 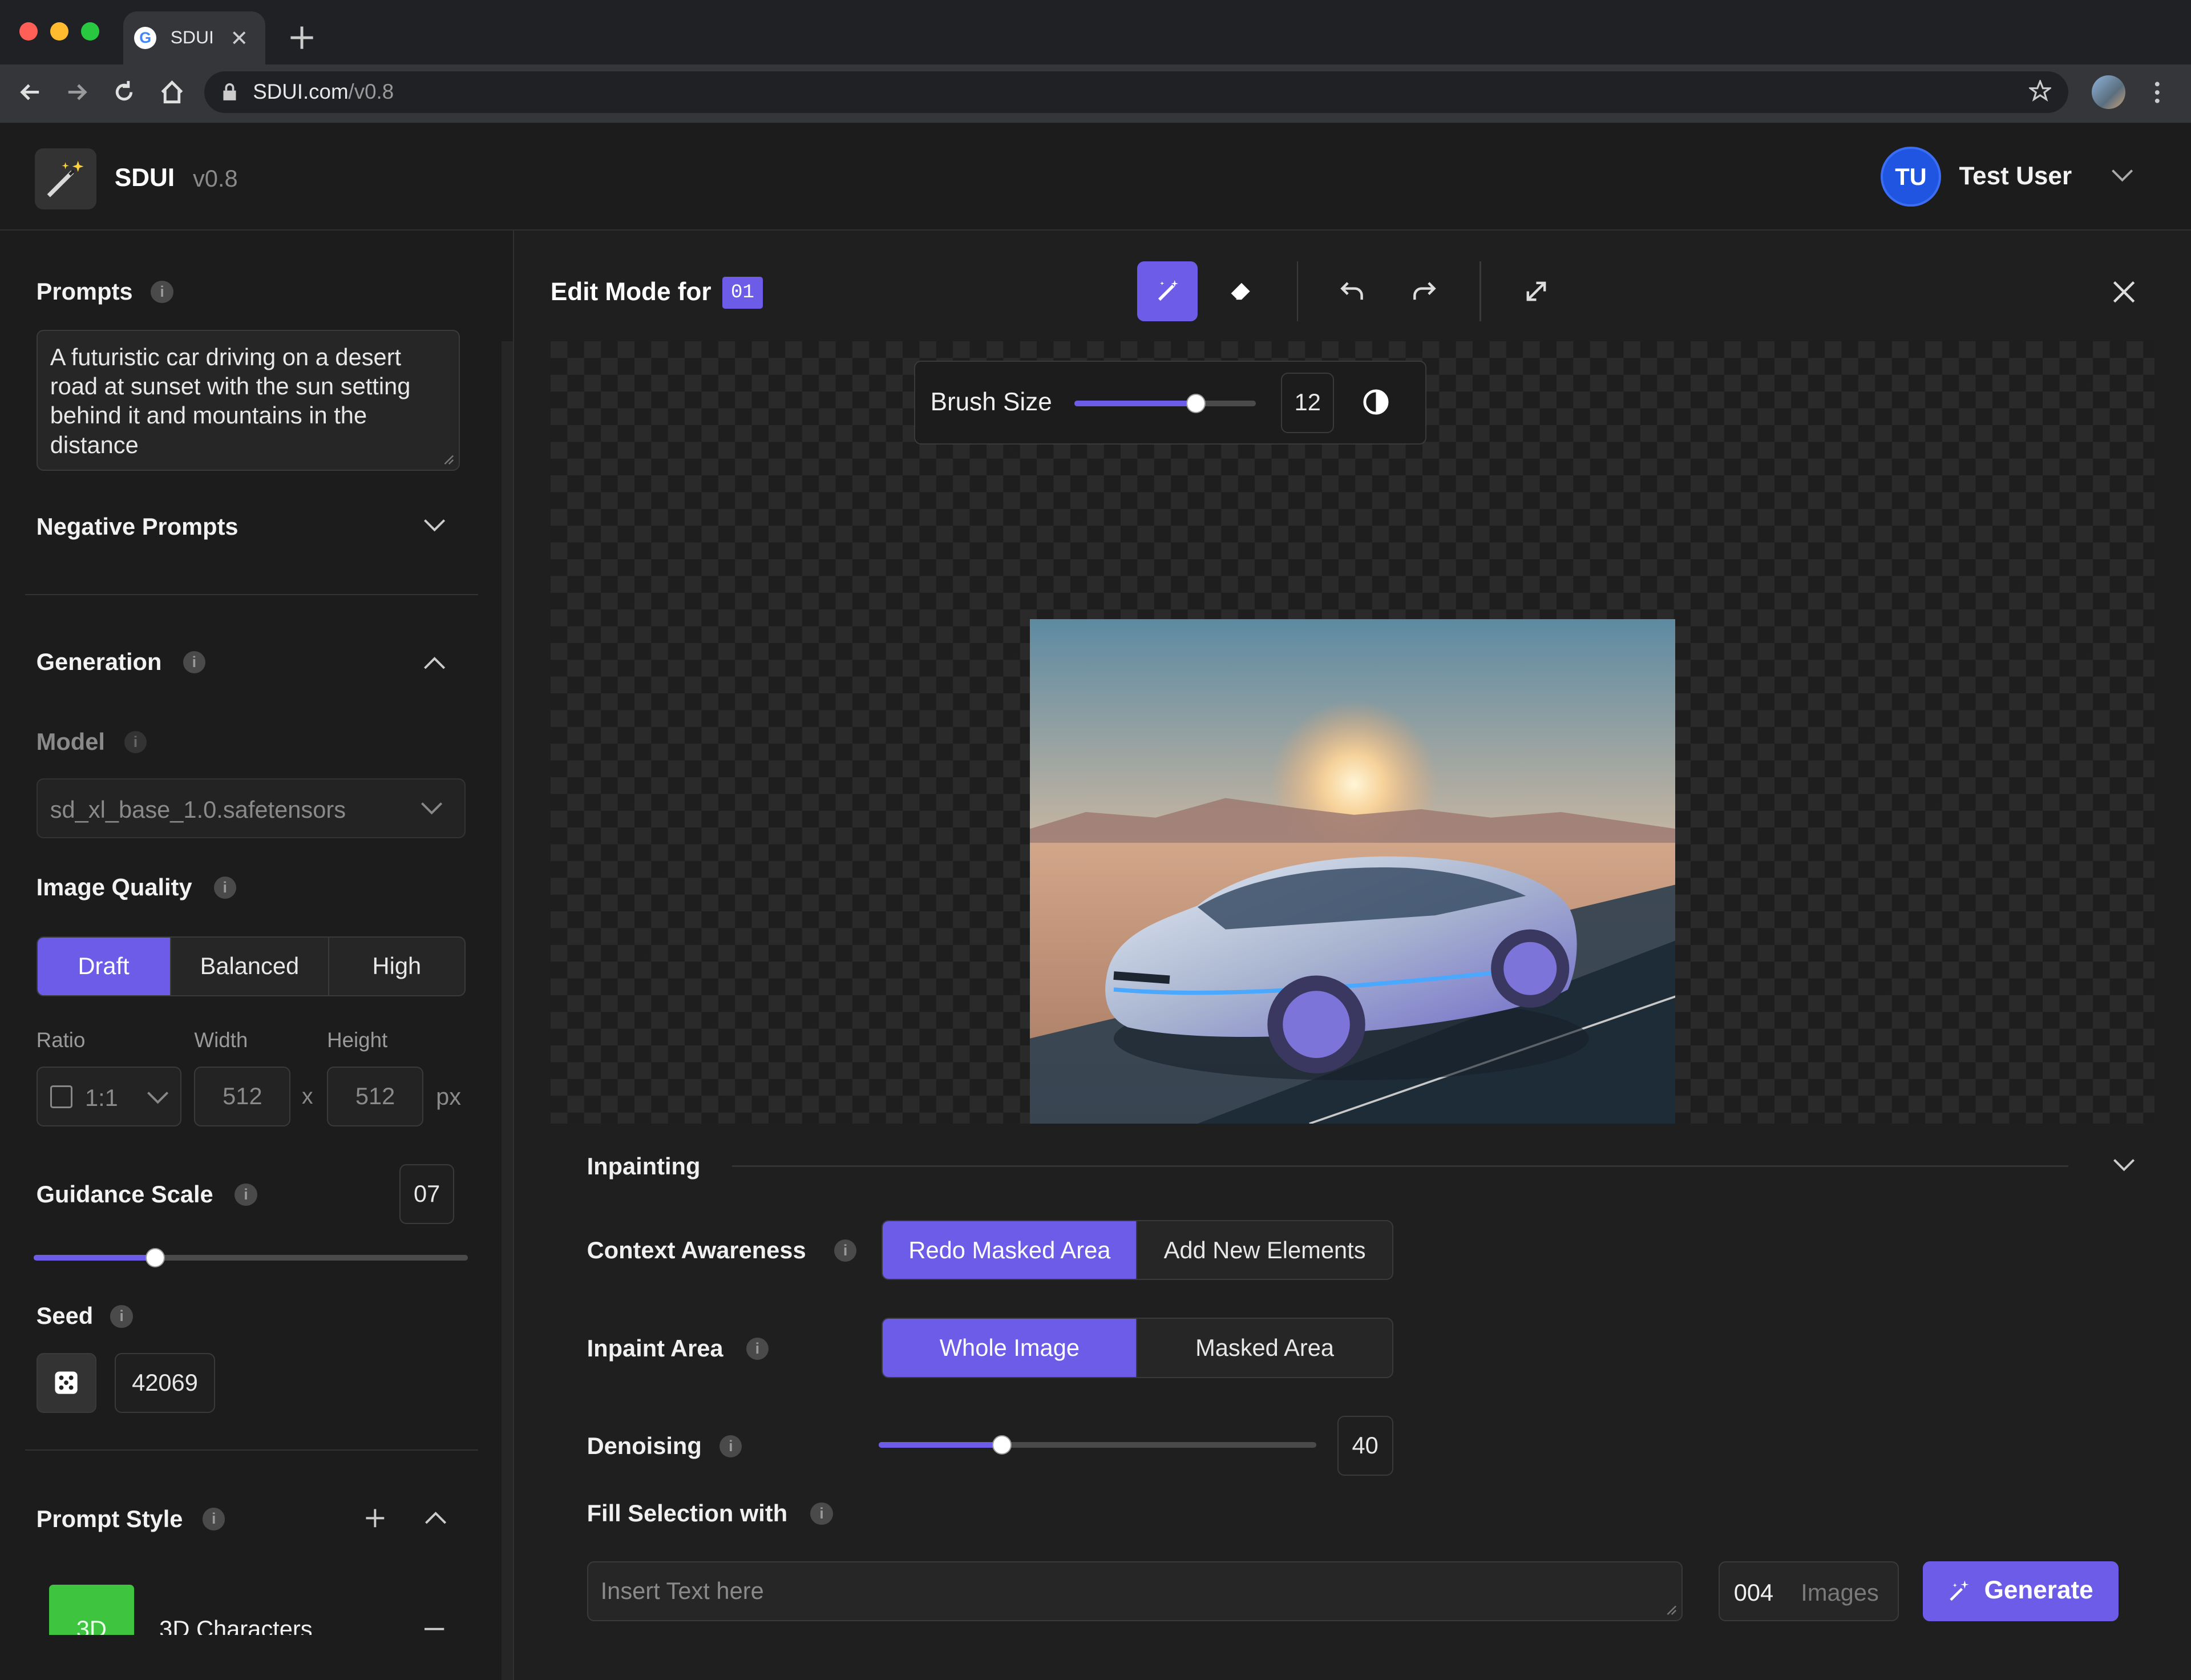 I want to click on denoising-value-input: 40, so click(x=1365, y=1445).